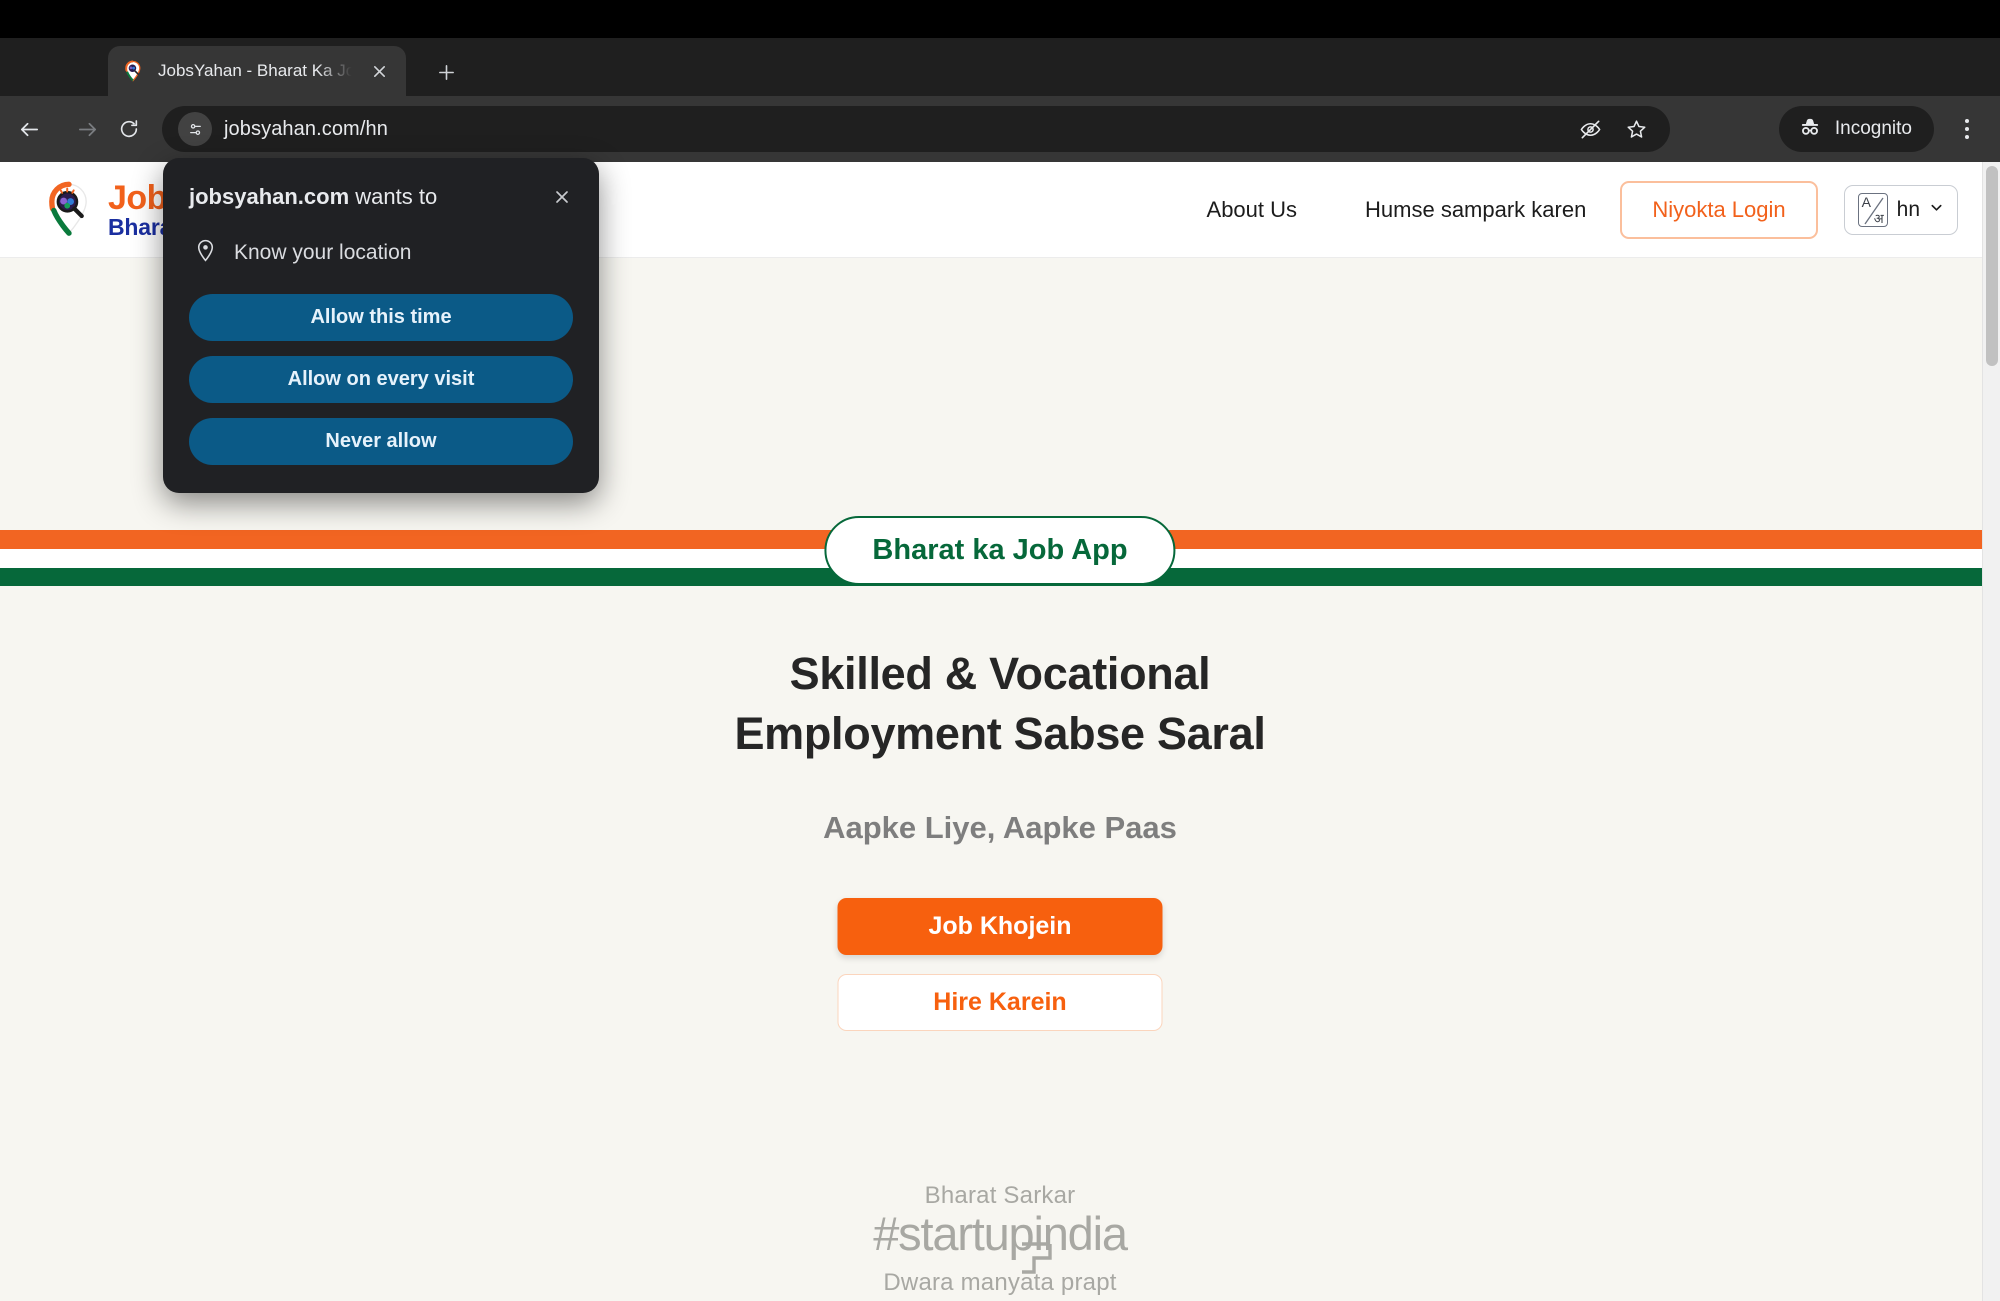 The image size is (2000, 1301). I want to click on kebab-menu-icon, so click(1967, 129).